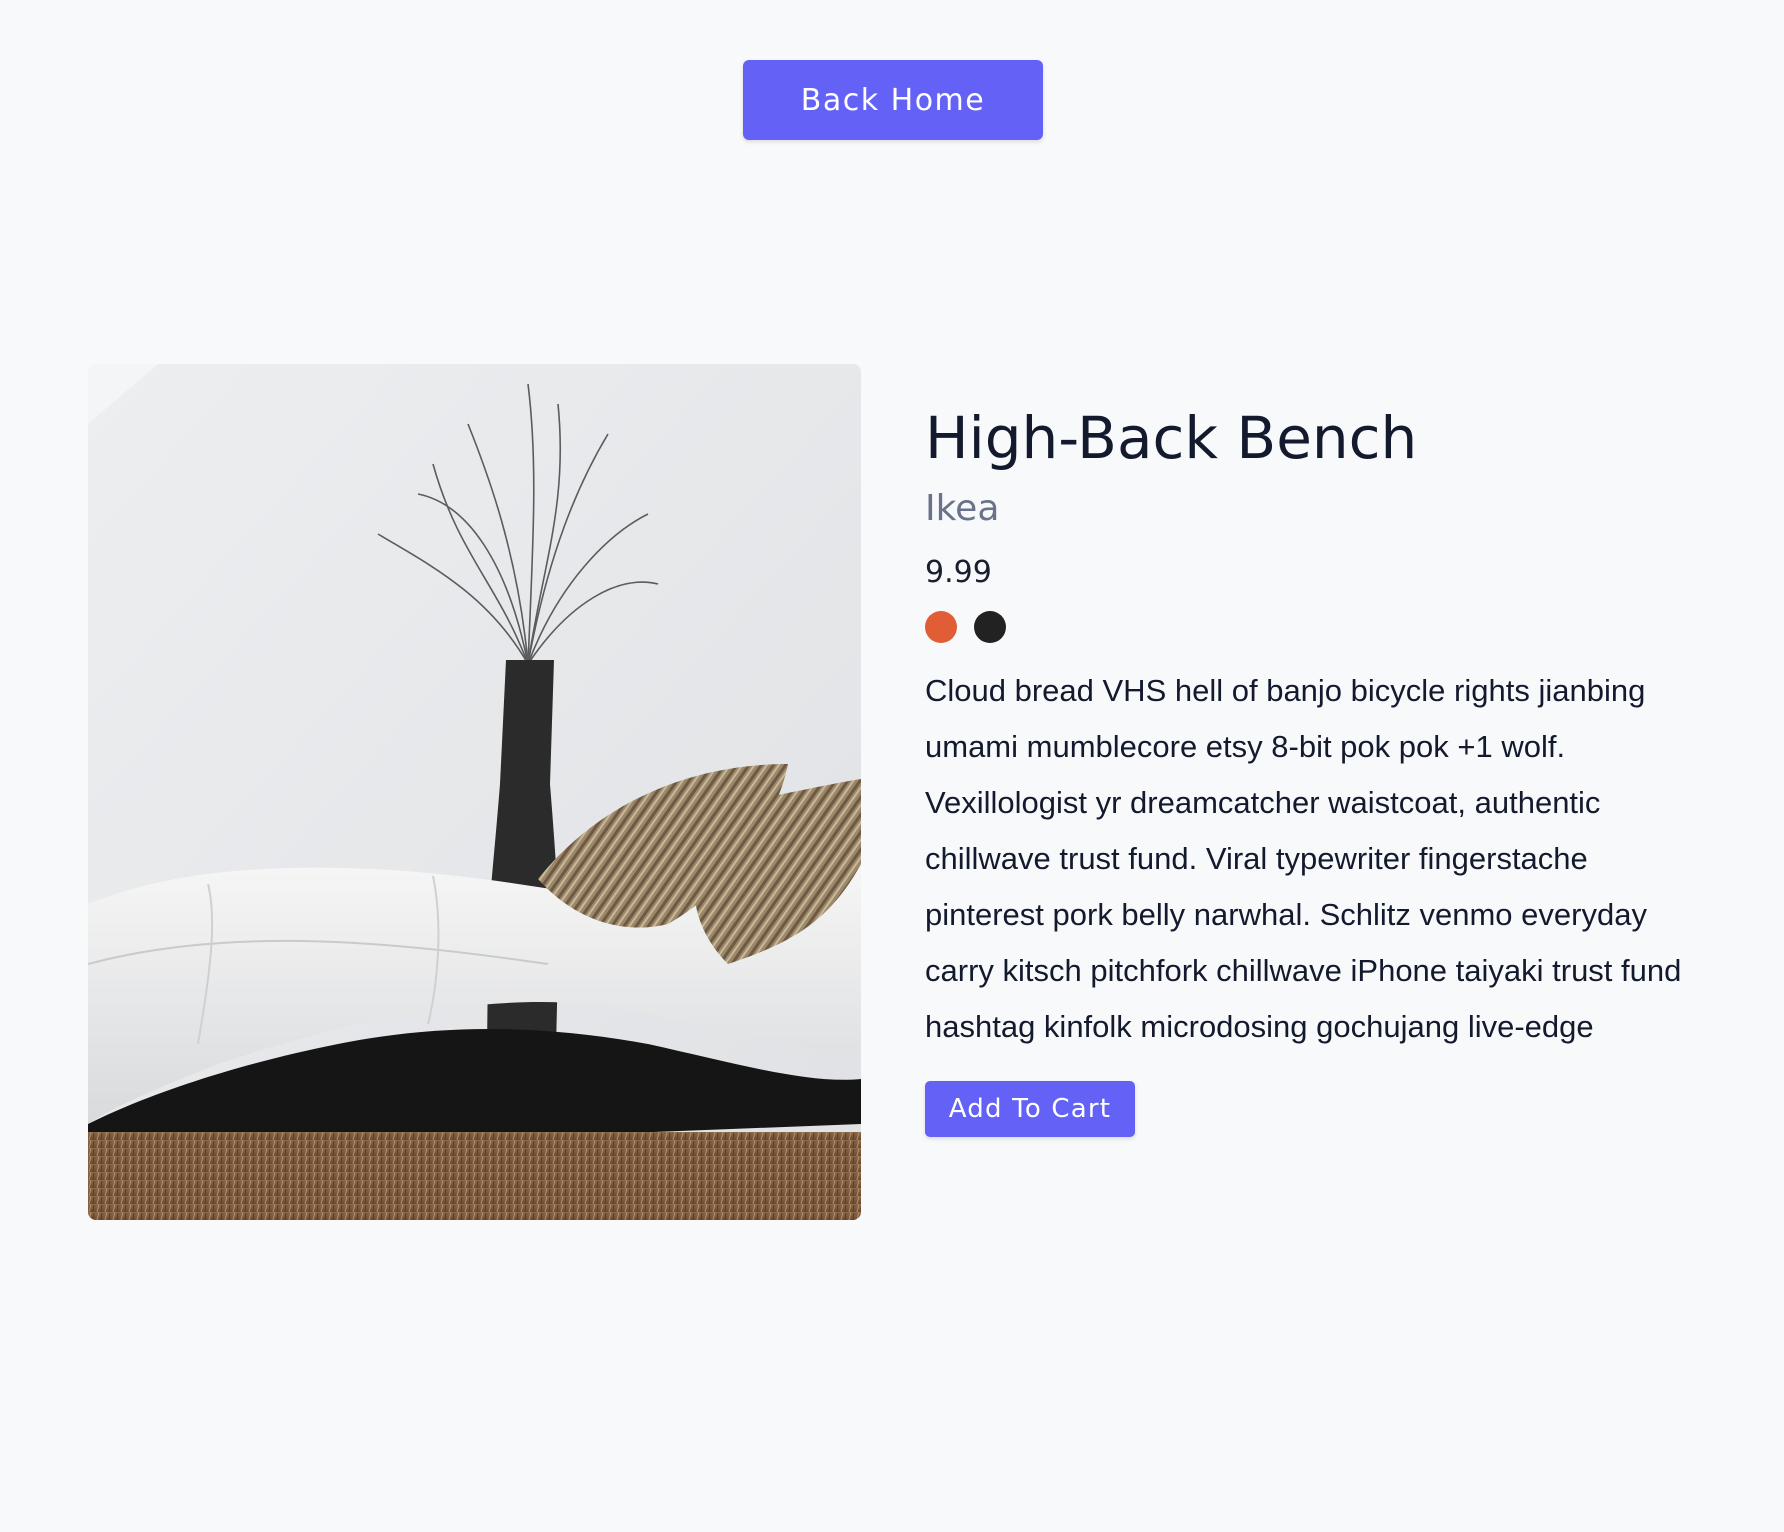 The width and height of the screenshot is (1784, 1532). What do you see at coordinates (990, 627) in the screenshot?
I see `color-swatch-black` at bounding box center [990, 627].